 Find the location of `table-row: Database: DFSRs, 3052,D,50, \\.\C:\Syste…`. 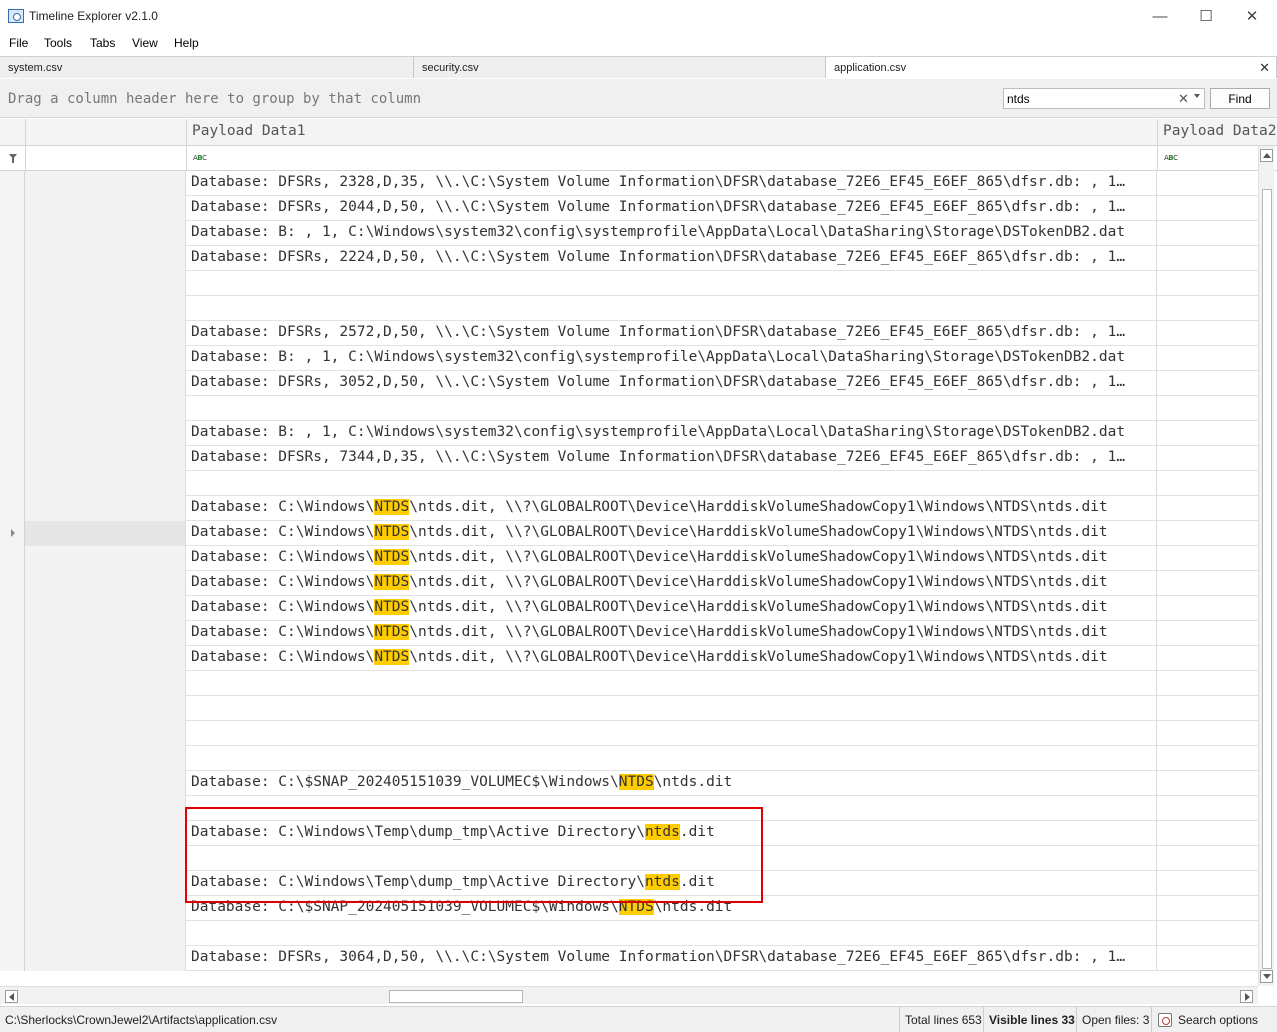

table-row: Database: DFSRs, 3052,D,50, \\.\C:\Syste… is located at coordinates (629, 383).